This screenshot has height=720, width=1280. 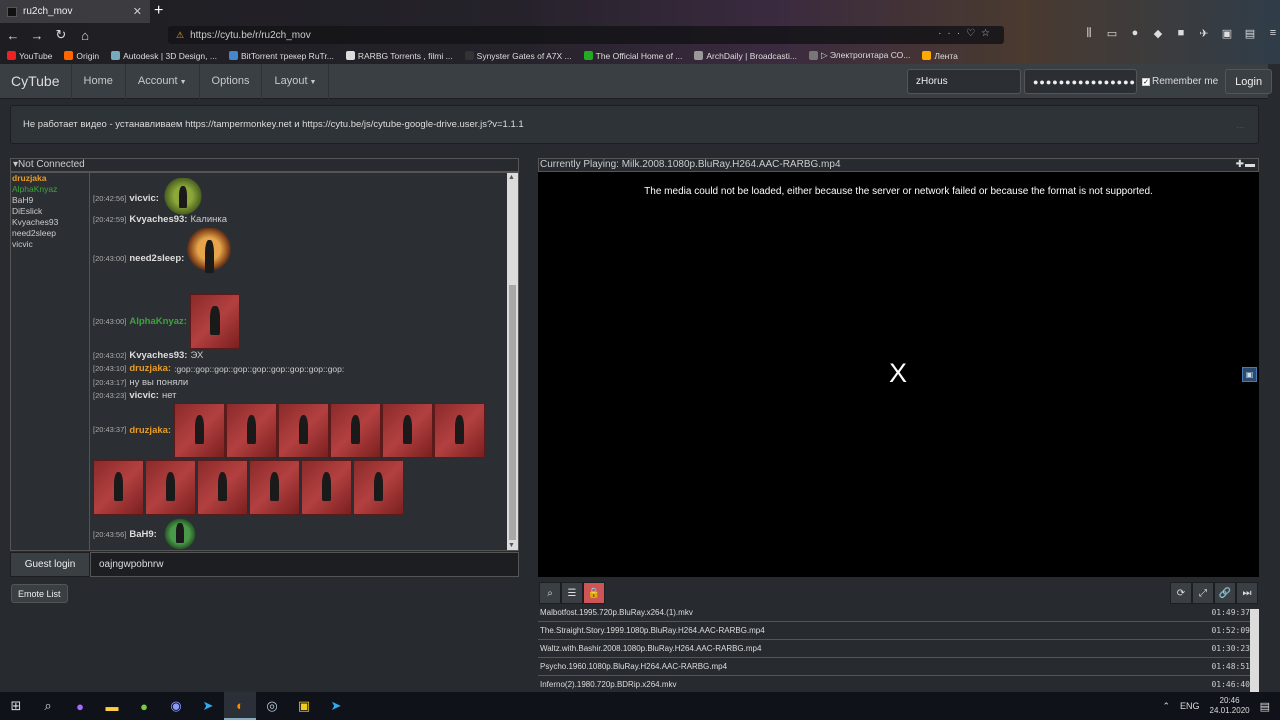 I want to click on bookmark-item: Origin, so click(x=81, y=56).